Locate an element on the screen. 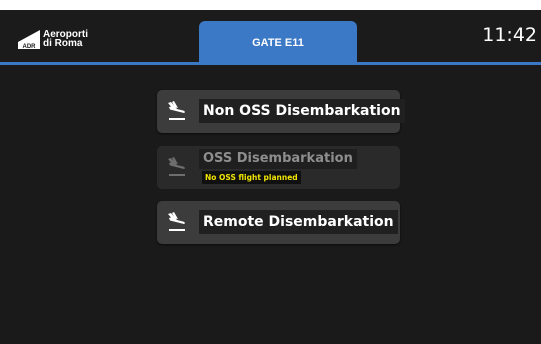 This screenshot has width=541, height=344. header-accent-line is located at coordinates (270, 63).